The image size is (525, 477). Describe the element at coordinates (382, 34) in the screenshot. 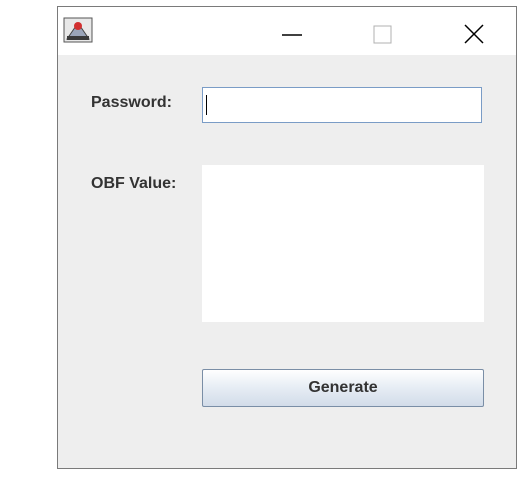

I see `maximize-icon` at that location.